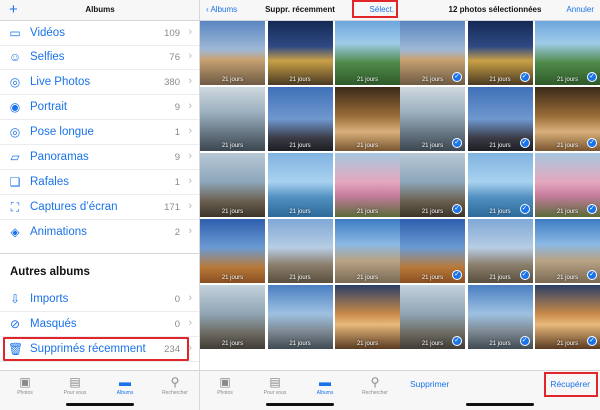 The image size is (600, 410). I want to click on tab-bar: ▣ Photos ▤ Pour vous ▬ Albums ⚲ Rechercher, so click(300, 390).